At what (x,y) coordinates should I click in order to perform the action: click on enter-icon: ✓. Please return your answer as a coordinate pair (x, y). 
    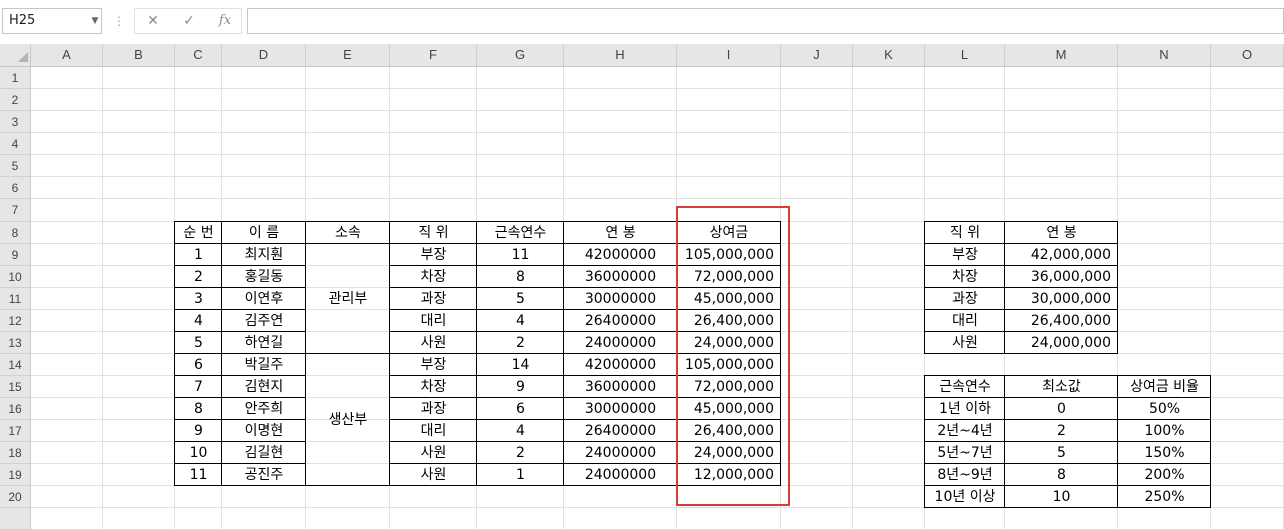
    Looking at the image, I should click on (189, 21).